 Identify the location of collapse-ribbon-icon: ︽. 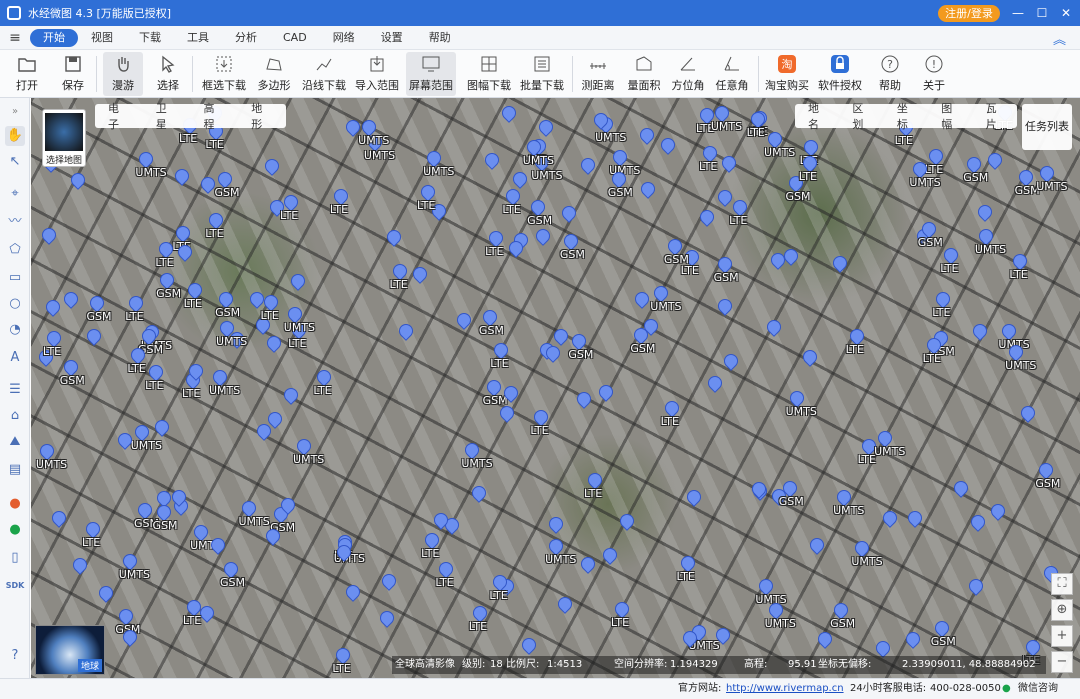
(1059, 38).